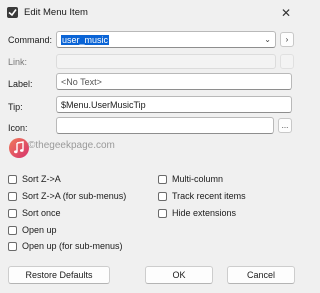 The height and width of the screenshot is (293, 320). What do you see at coordinates (18, 62) in the screenshot?
I see `link-label: Link:` at bounding box center [18, 62].